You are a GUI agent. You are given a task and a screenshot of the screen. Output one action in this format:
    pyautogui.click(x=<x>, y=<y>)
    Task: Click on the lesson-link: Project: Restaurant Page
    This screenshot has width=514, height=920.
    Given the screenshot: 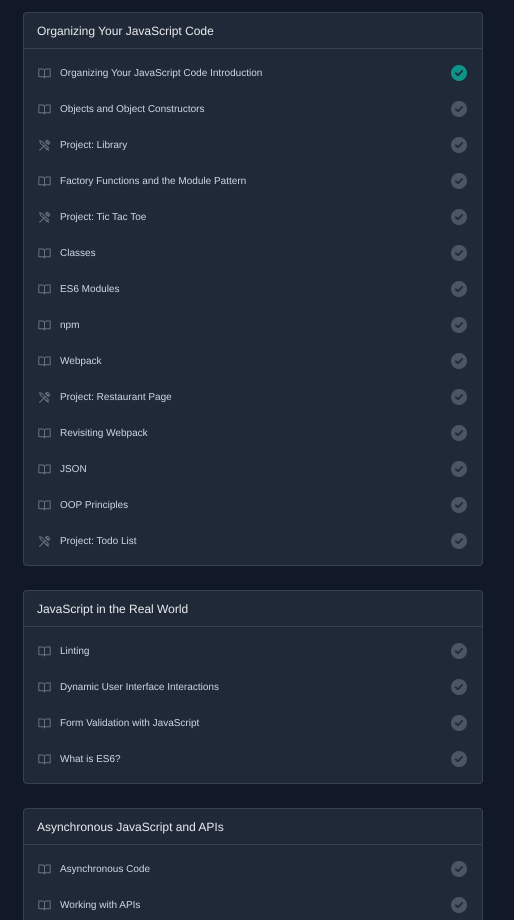 What is the action you would take?
    pyautogui.click(x=255, y=397)
    